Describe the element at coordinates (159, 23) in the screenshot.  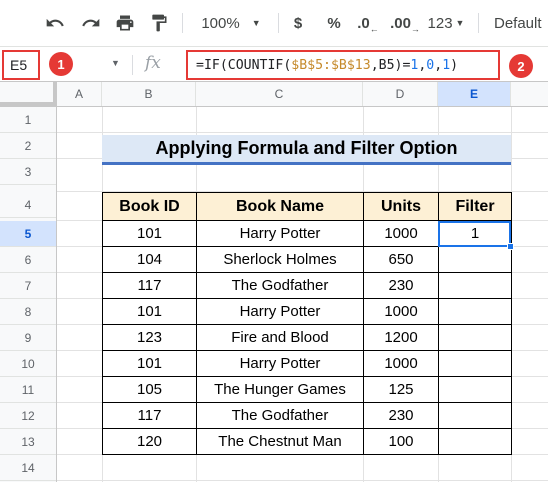
I see `paint-format-icon` at that location.